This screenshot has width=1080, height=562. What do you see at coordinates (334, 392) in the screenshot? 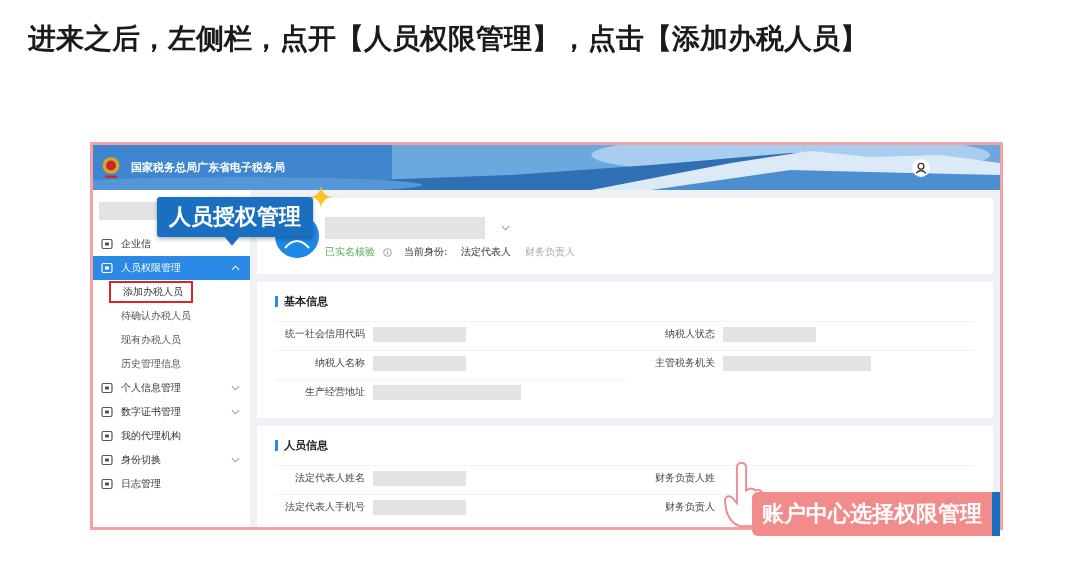
I see `field-label: 生产经营地址` at bounding box center [334, 392].